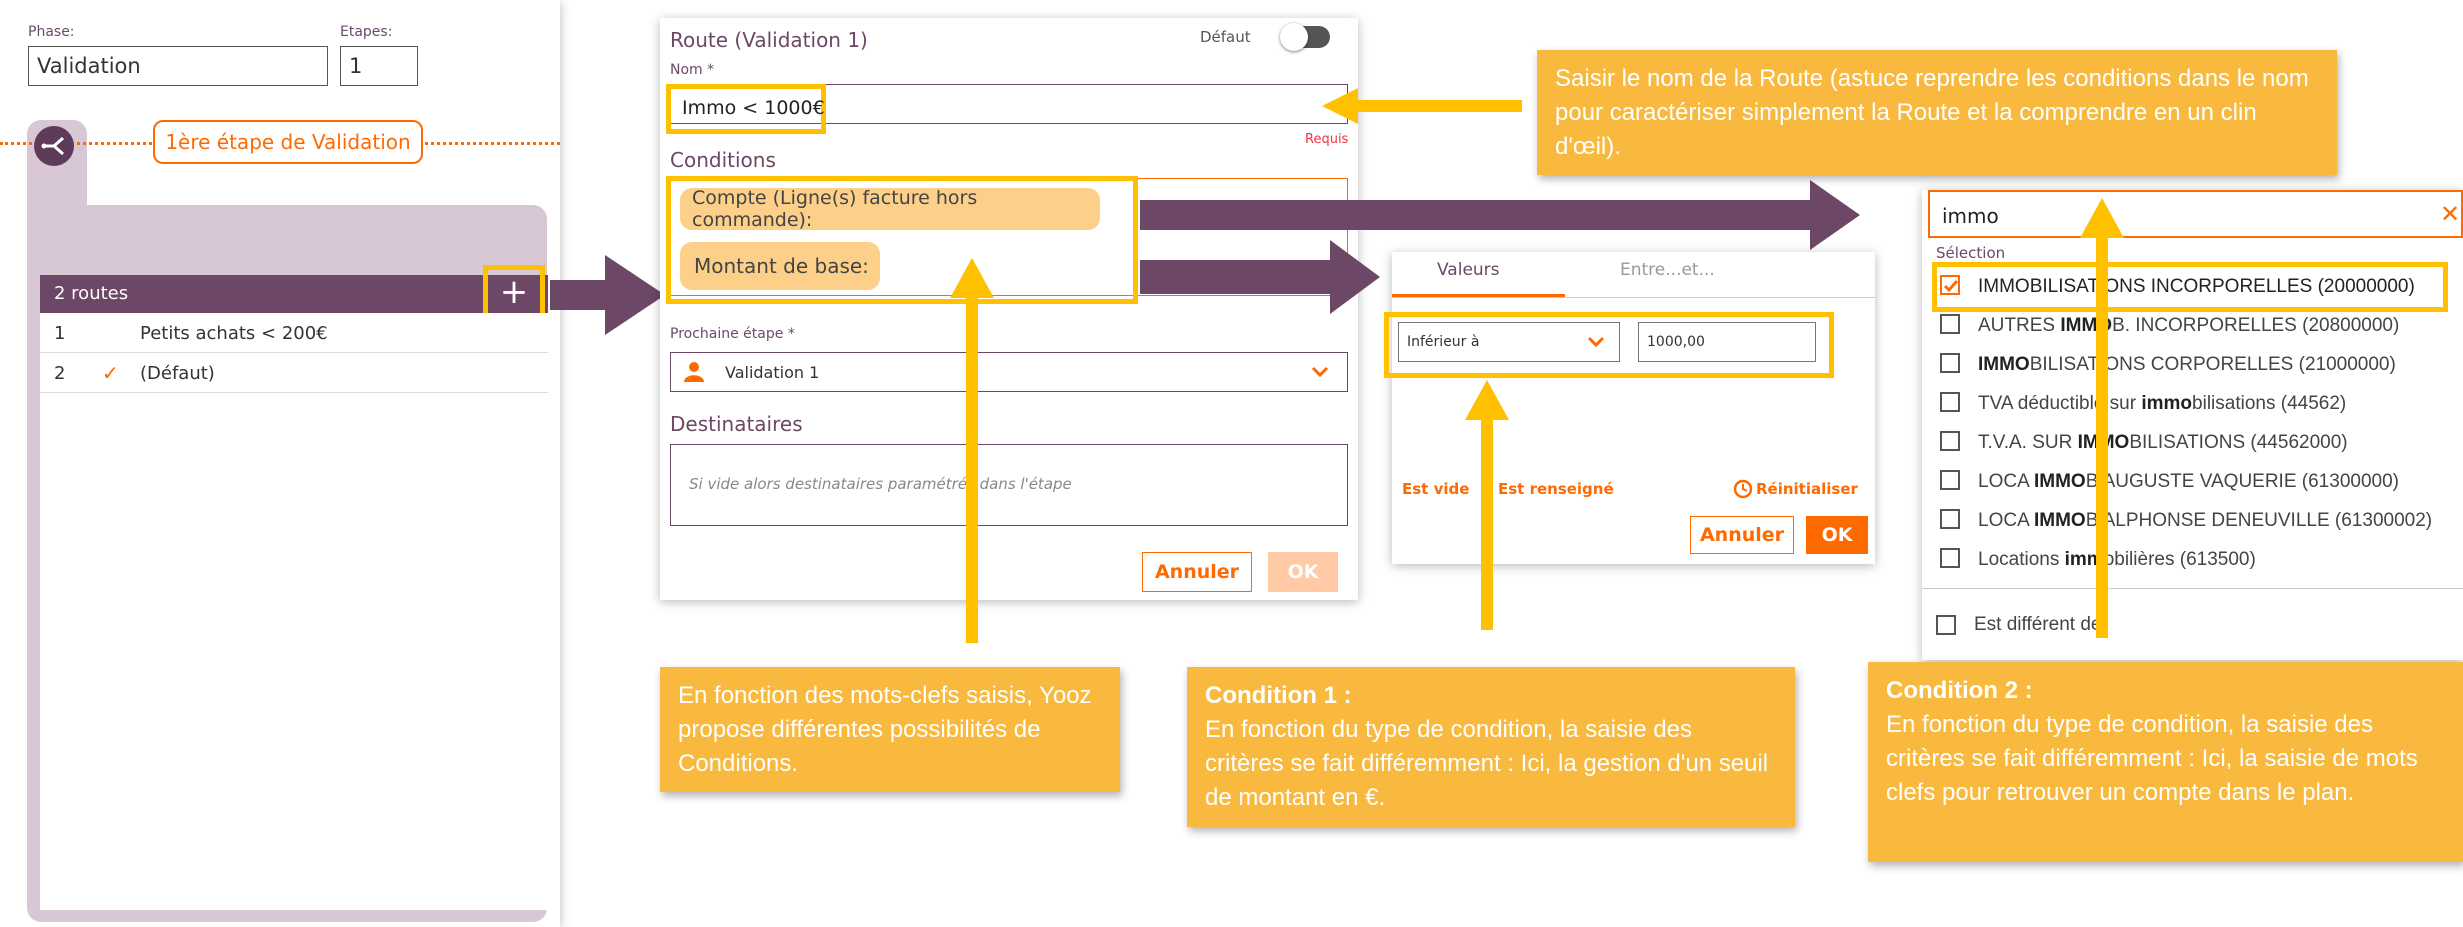 The width and height of the screenshot is (2463, 927). I want to click on route-row: 1 Petits achats < 200€, so click(294, 333).